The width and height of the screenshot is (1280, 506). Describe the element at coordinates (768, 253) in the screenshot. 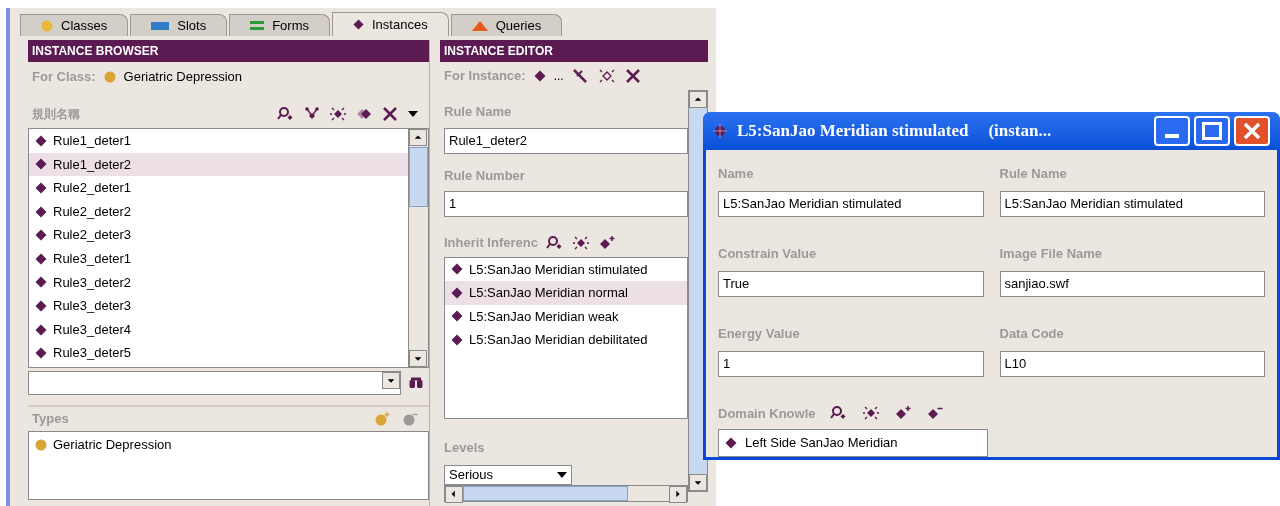

I see `field-label: Constrain Value` at that location.